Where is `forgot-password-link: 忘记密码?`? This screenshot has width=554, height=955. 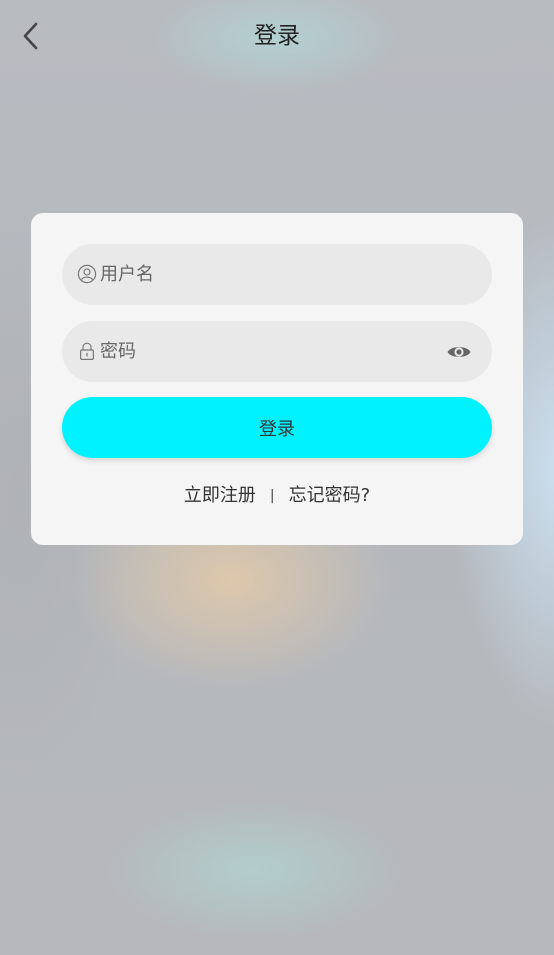 forgot-password-link: 忘记密码? is located at coordinates (330, 495).